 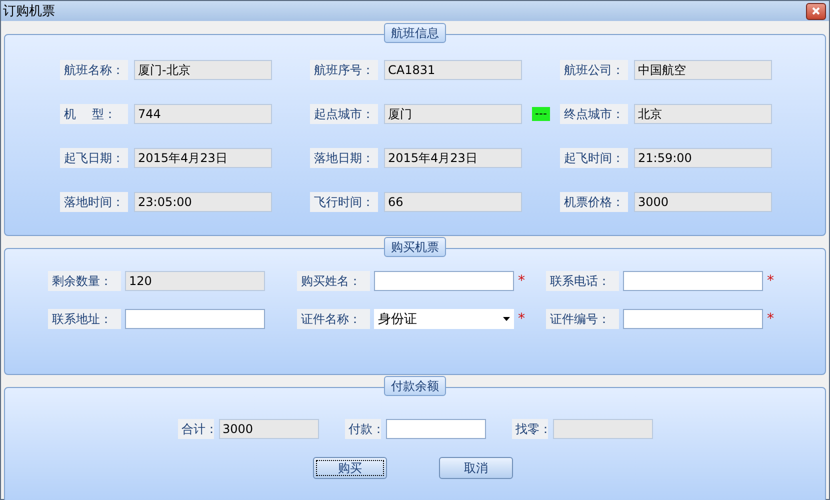 What do you see at coordinates (203, 202) in the screenshot?
I see `input-field: 23:05:00` at bounding box center [203, 202].